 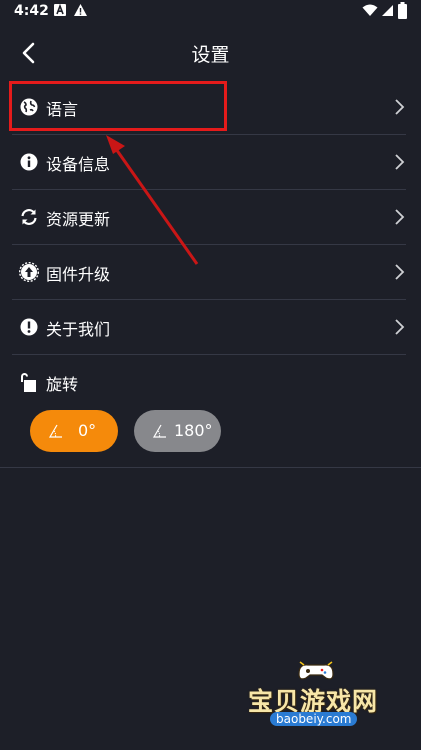 I want to click on page-title: 设置, so click(x=210, y=55).